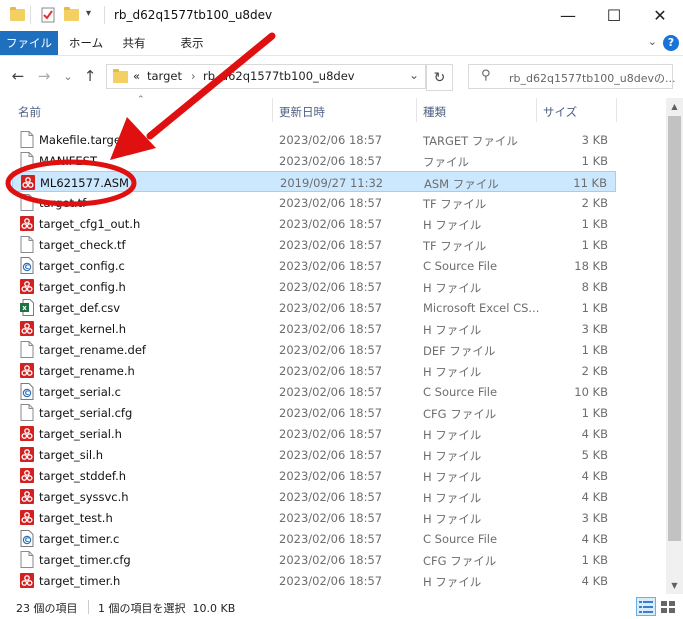  Describe the element at coordinates (646, 606) in the screenshot. I see `details-view-button` at that location.